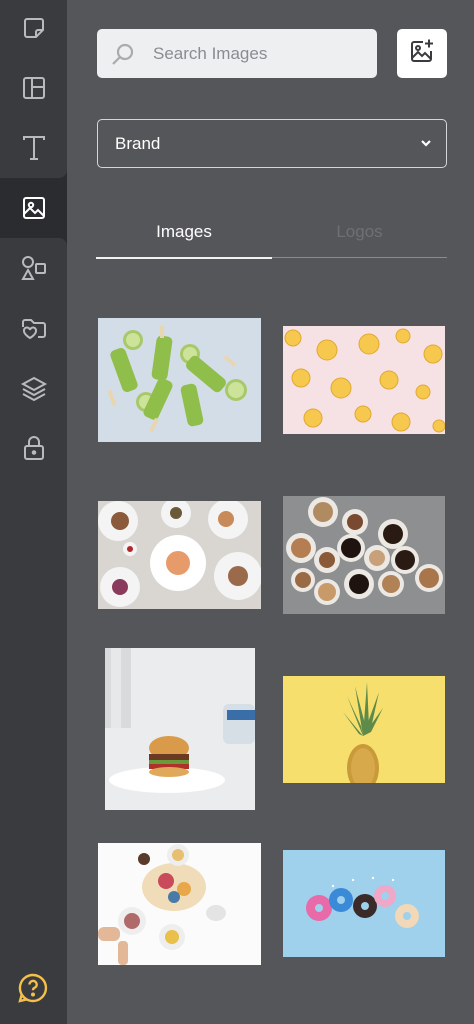  I want to click on search-box, so click(237, 53).